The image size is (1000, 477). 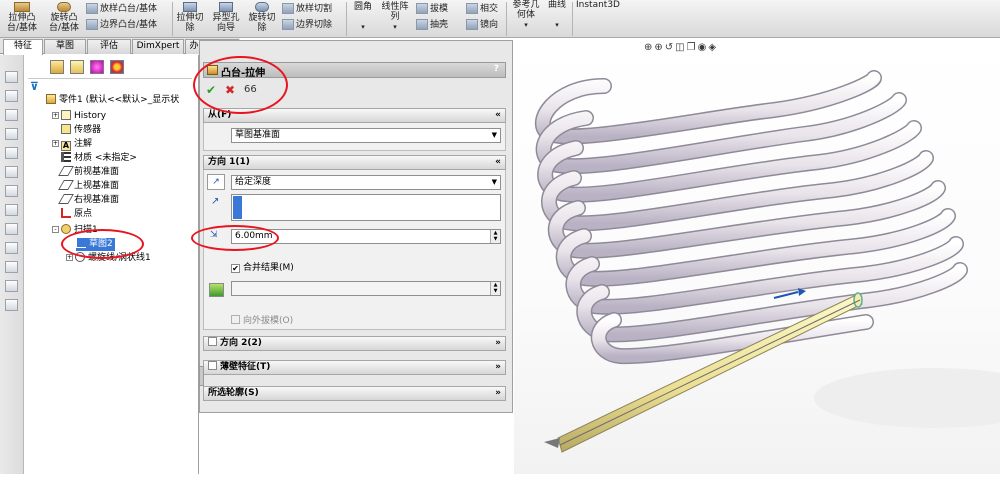 What do you see at coordinates (354, 393) in the screenshot?
I see `selected-contours-section-header: 所选轮廓(S)»` at bounding box center [354, 393].